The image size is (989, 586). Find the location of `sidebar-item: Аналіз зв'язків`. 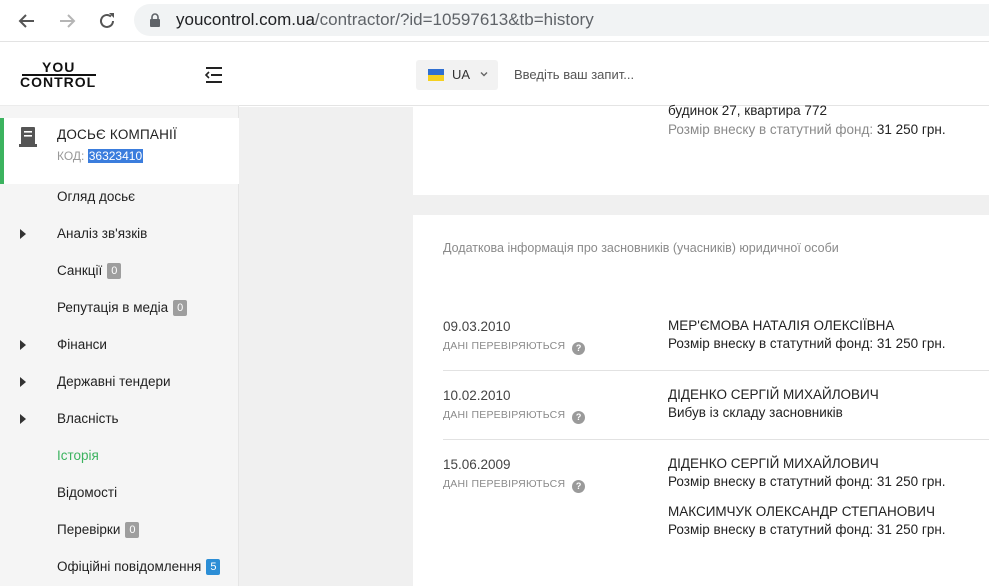

sidebar-item: Аналіз зв'язків is located at coordinates (119, 234).